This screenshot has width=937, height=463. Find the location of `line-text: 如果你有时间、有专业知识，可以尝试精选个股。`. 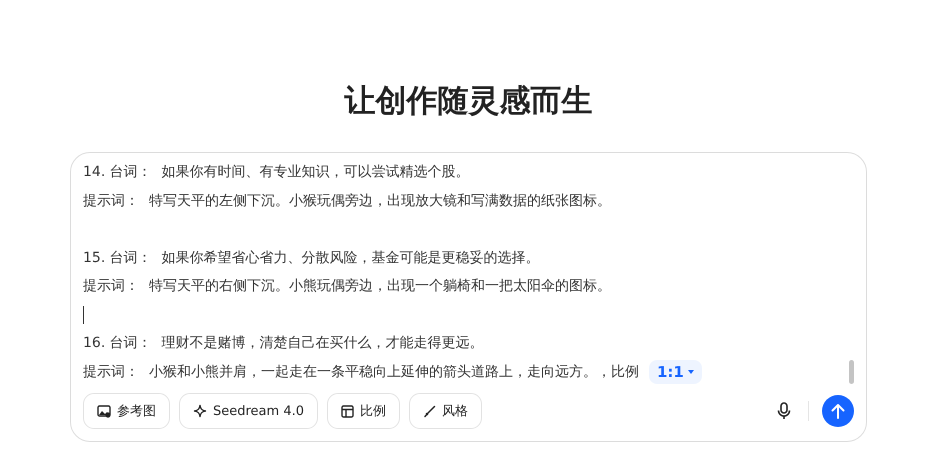

line-text: 如果你有时间、有专业知识，可以尝试精选个股。 is located at coordinates (316, 172).